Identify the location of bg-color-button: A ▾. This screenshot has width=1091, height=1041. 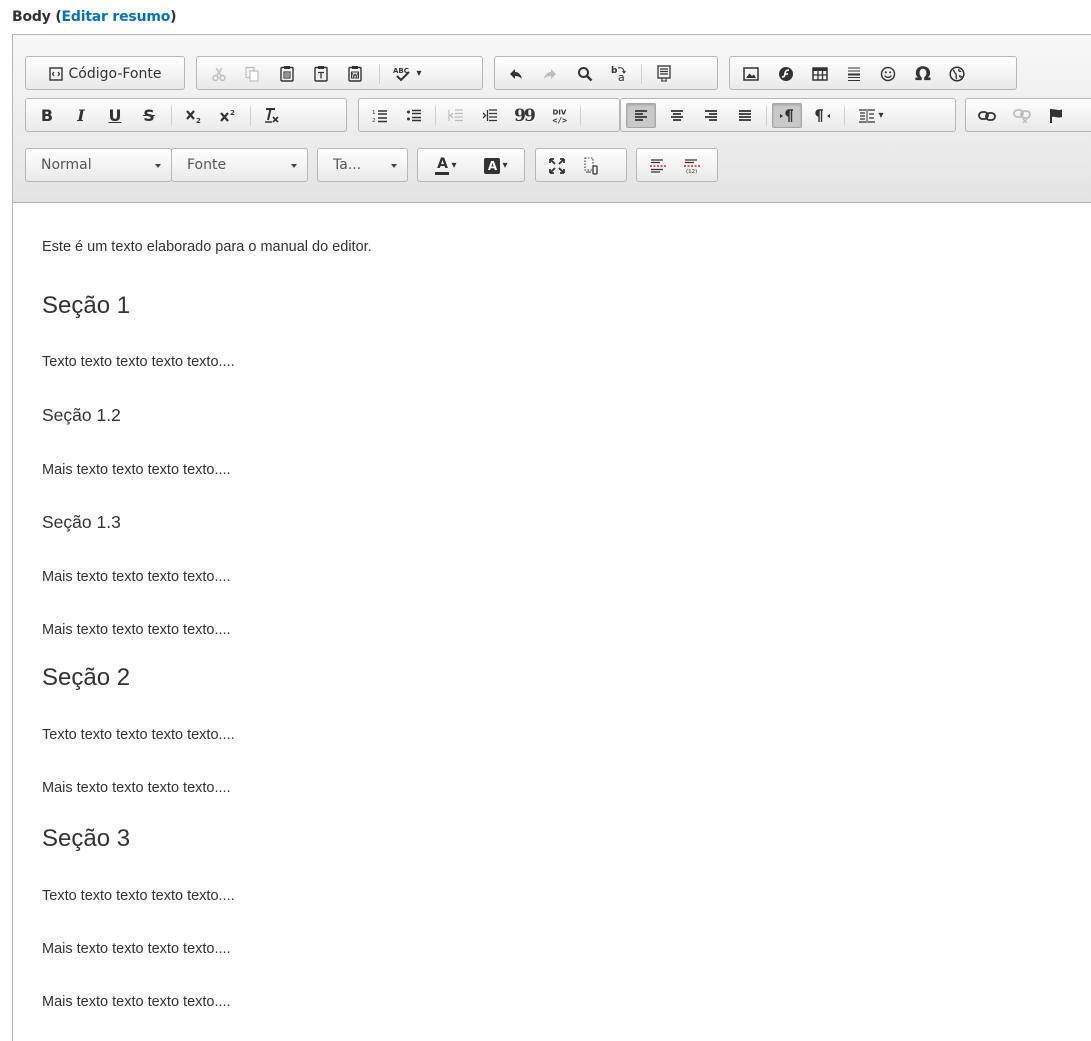
(496, 165).